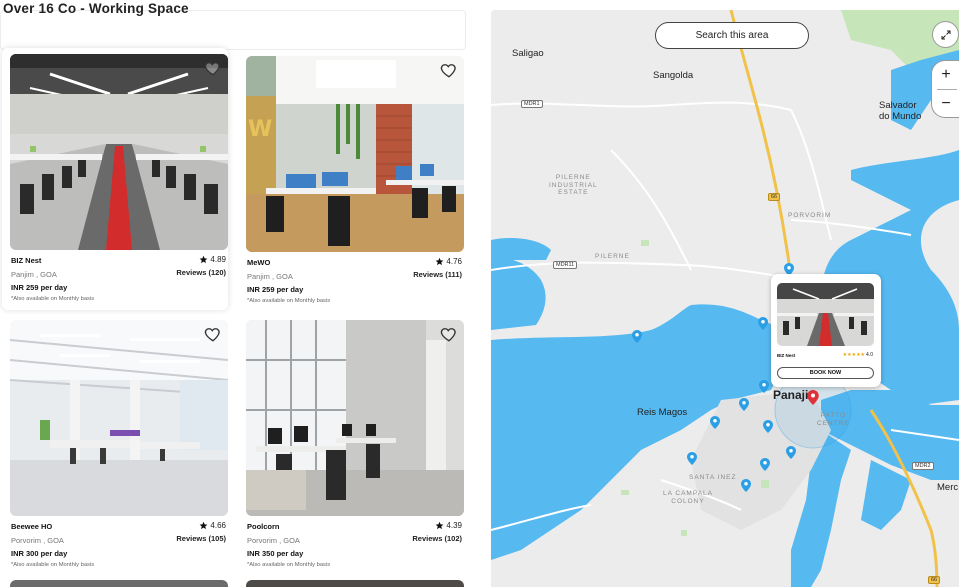  What do you see at coordinates (31, 526) in the screenshot?
I see `space-name: Beewee HO` at bounding box center [31, 526].